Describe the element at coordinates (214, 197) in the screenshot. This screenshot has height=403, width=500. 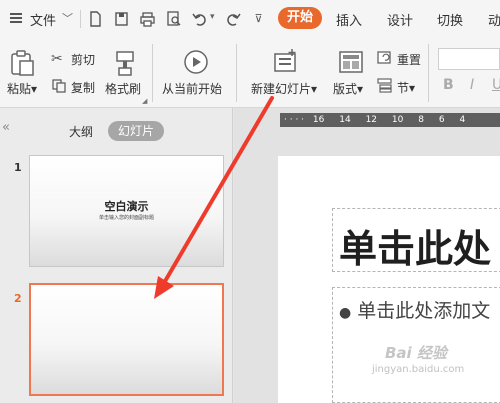
I see `annotation-arrow-icon` at that location.